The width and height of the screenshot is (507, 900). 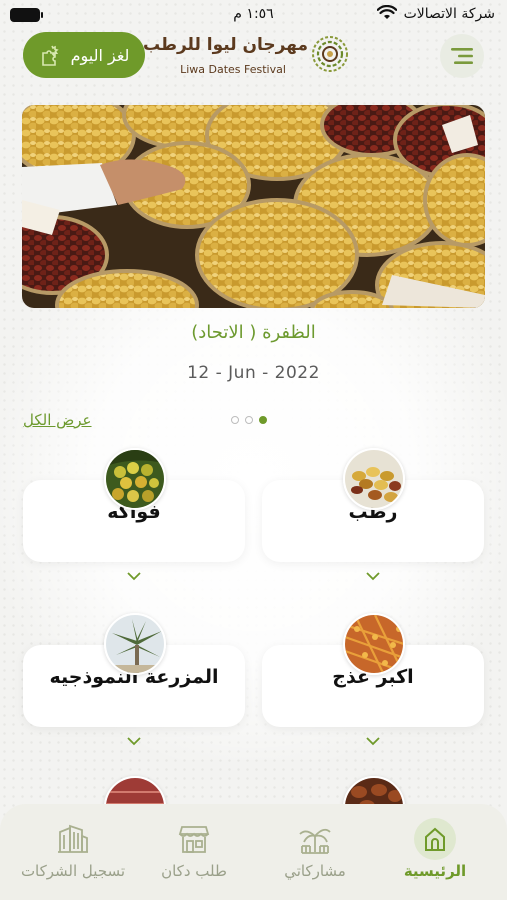 What do you see at coordinates (73, 871) in the screenshot?
I see `nav-label: تسجيل الشركات` at bounding box center [73, 871].